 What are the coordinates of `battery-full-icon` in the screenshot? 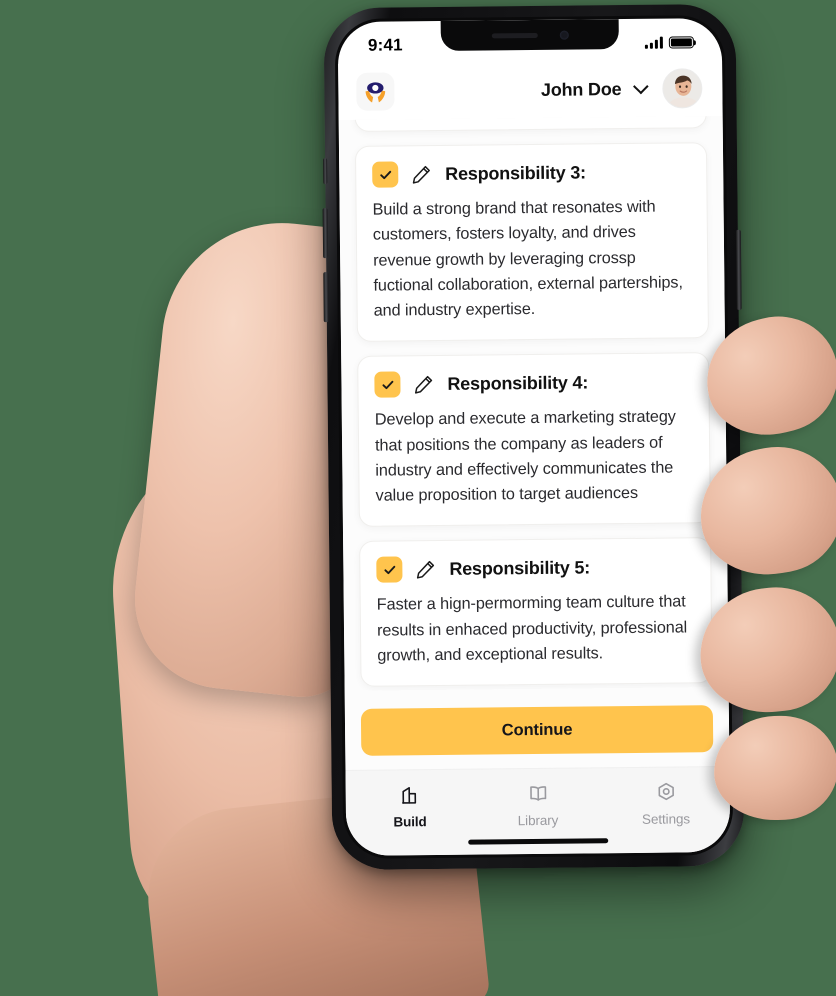 It's located at (681, 42).